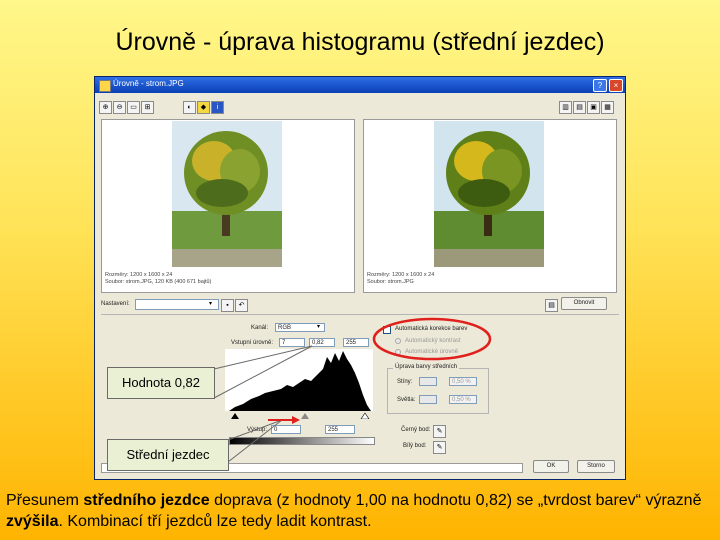 The height and width of the screenshot is (540, 720). I want to click on callout-slider: Střední jezdec, so click(168, 455).